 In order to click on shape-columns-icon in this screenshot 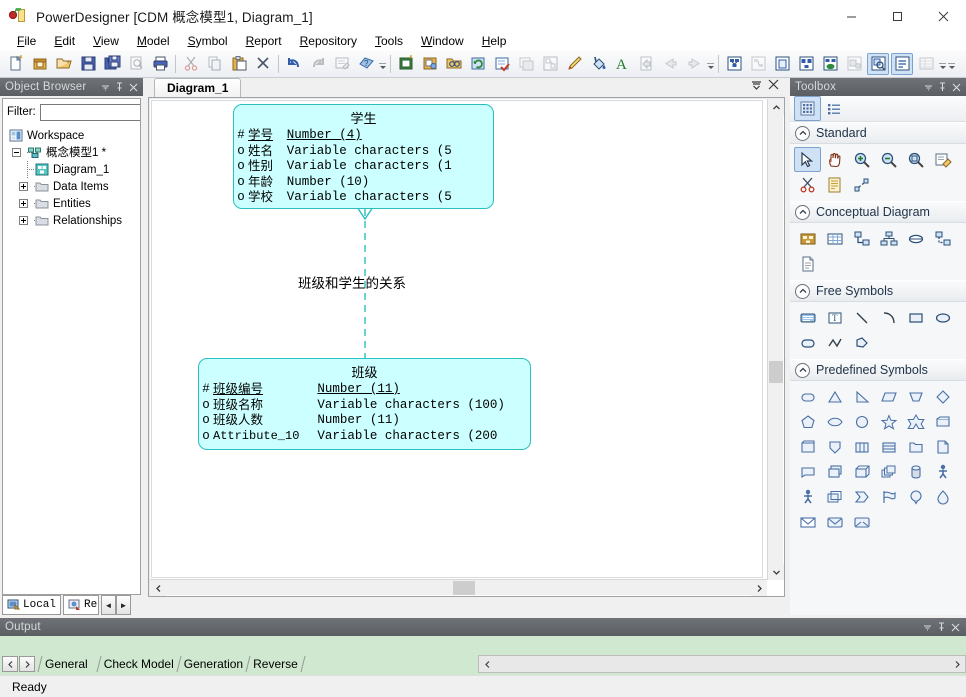, I will do `click(861, 446)`.